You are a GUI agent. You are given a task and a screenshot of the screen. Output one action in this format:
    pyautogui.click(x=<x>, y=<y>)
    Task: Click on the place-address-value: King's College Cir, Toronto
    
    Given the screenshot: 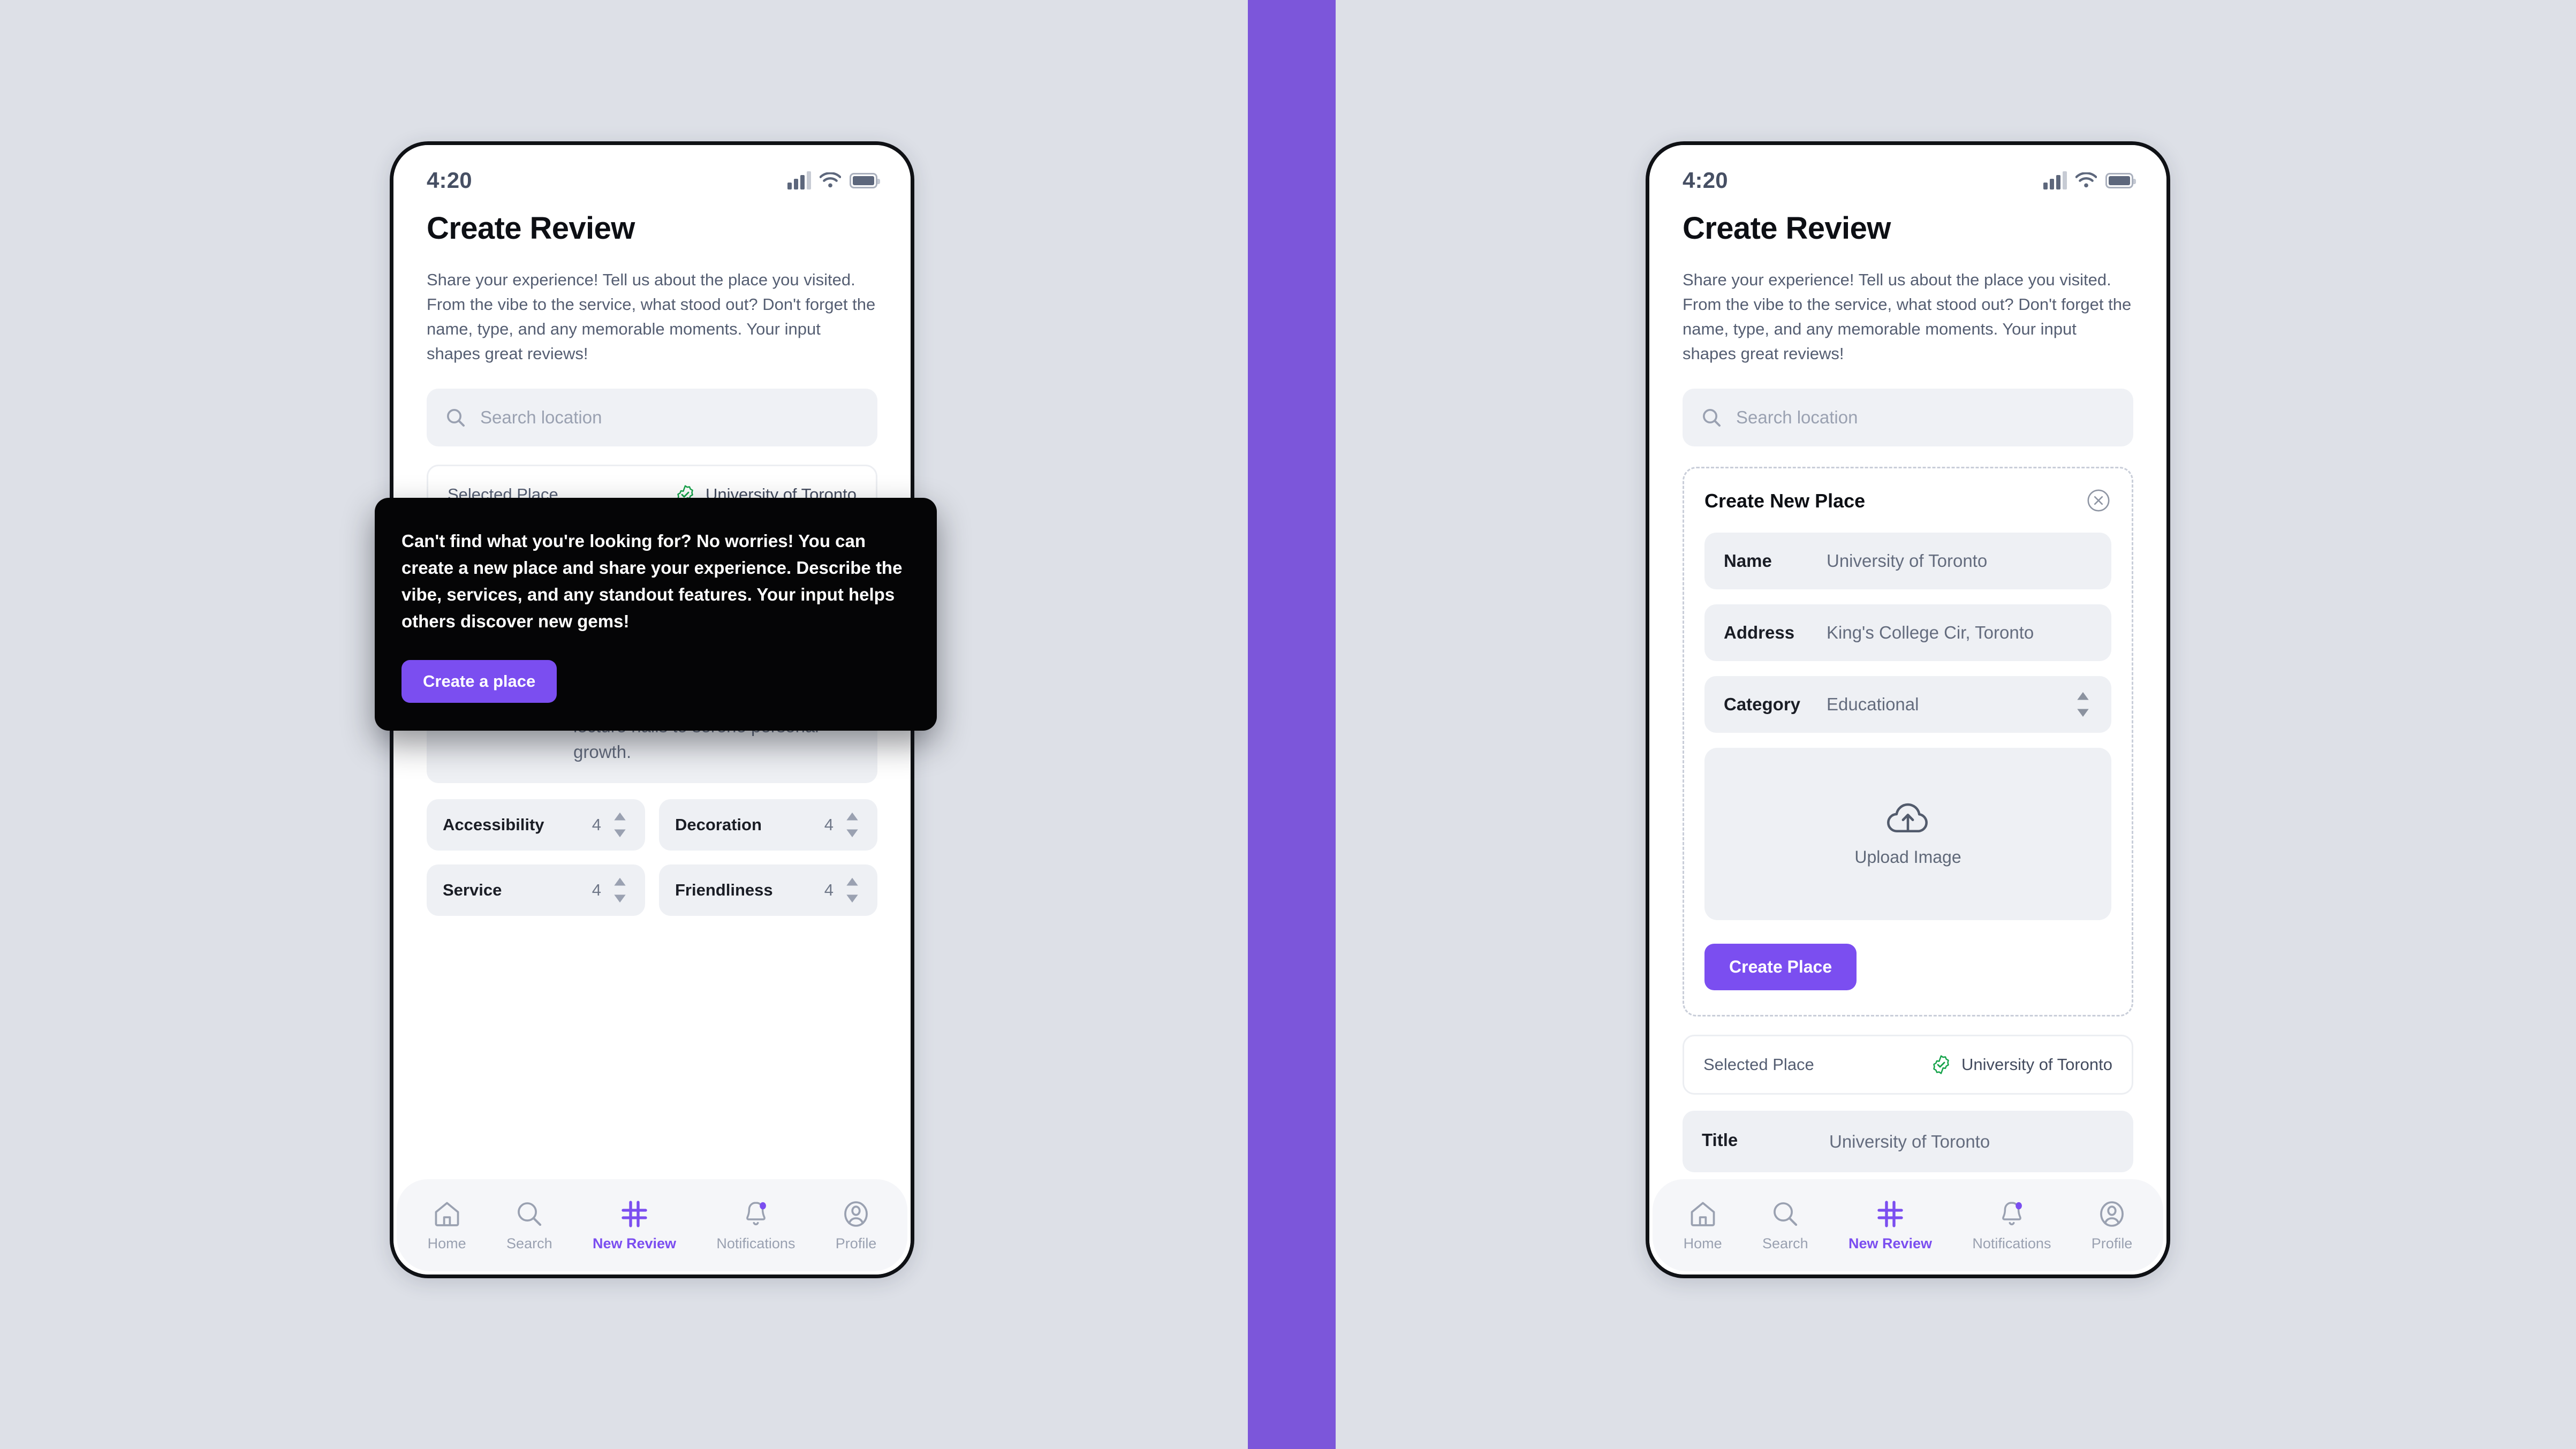 What is the action you would take?
    pyautogui.click(x=1959, y=633)
    